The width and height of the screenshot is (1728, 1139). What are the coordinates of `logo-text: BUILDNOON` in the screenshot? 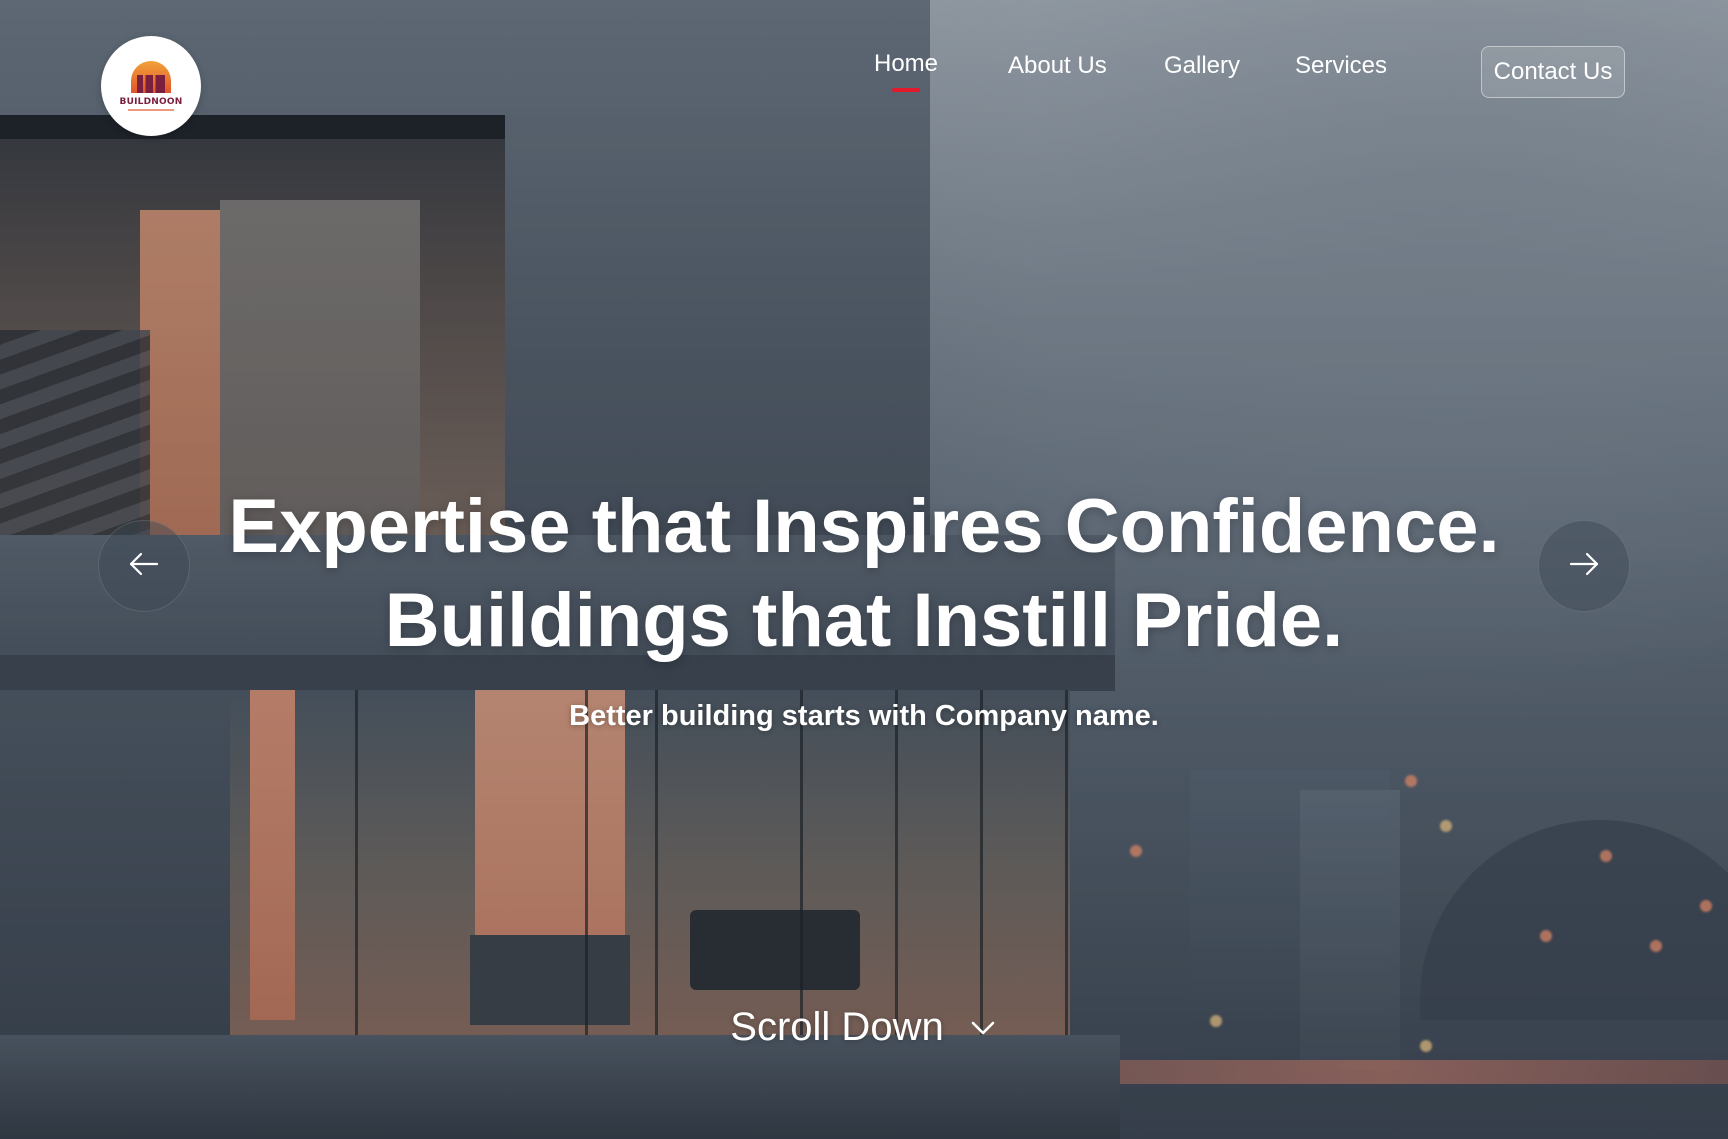 It's located at (151, 102).